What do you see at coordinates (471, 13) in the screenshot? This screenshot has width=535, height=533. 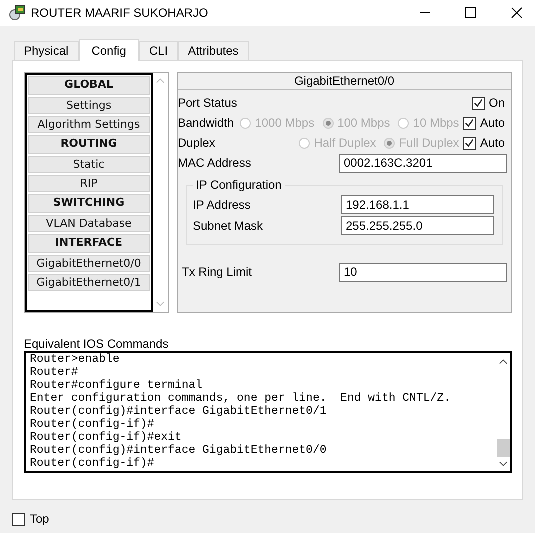 I see `maximize-icon` at bounding box center [471, 13].